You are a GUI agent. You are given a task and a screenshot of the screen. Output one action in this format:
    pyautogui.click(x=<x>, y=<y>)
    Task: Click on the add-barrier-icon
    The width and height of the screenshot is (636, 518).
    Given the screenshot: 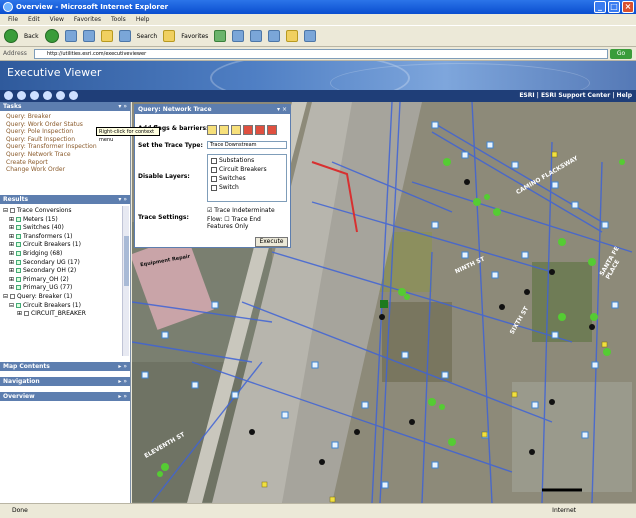 What is the action you would take?
    pyautogui.click(x=236, y=130)
    